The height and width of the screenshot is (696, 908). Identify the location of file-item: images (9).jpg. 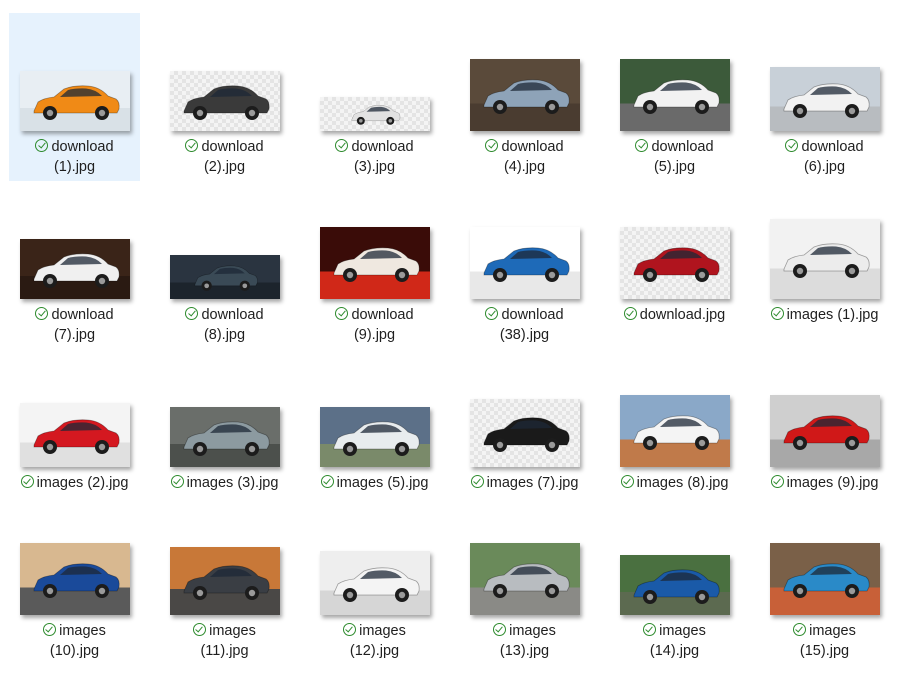
(824, 433).